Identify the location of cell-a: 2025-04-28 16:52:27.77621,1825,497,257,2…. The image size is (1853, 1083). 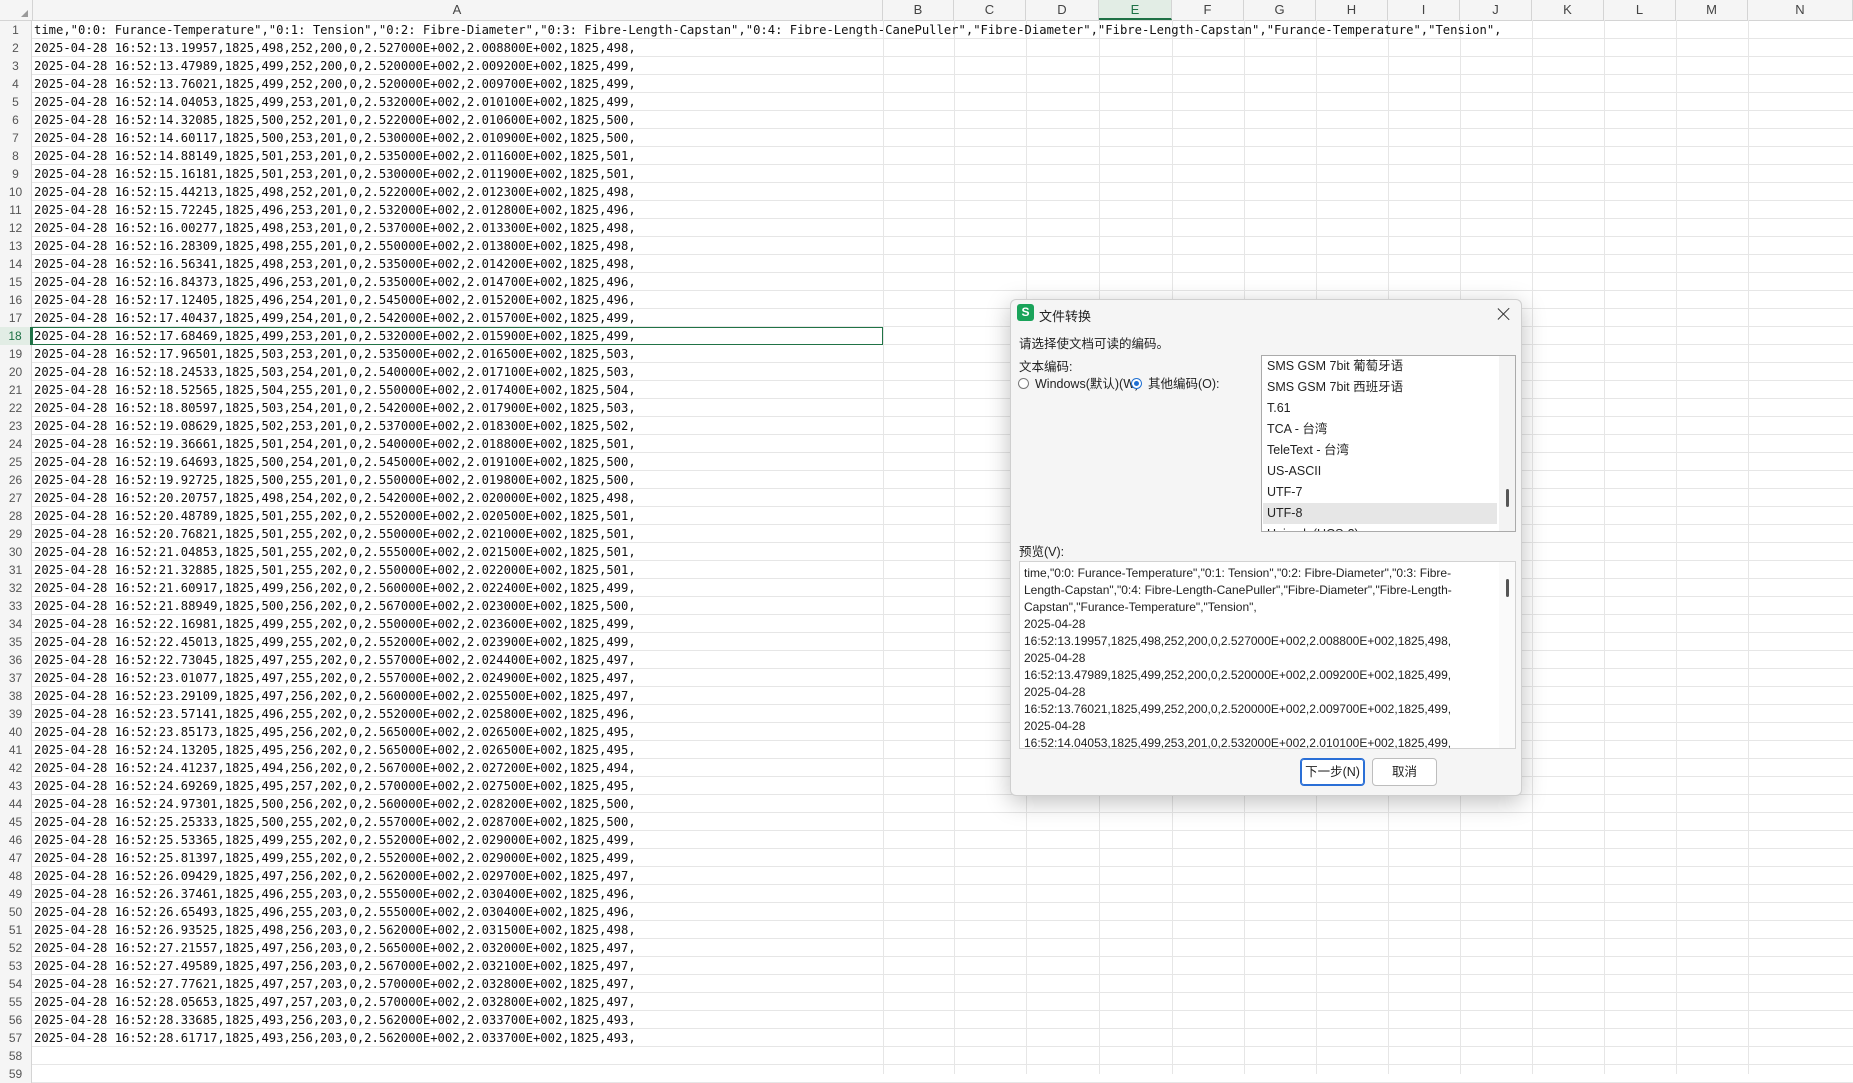
(335, 984).